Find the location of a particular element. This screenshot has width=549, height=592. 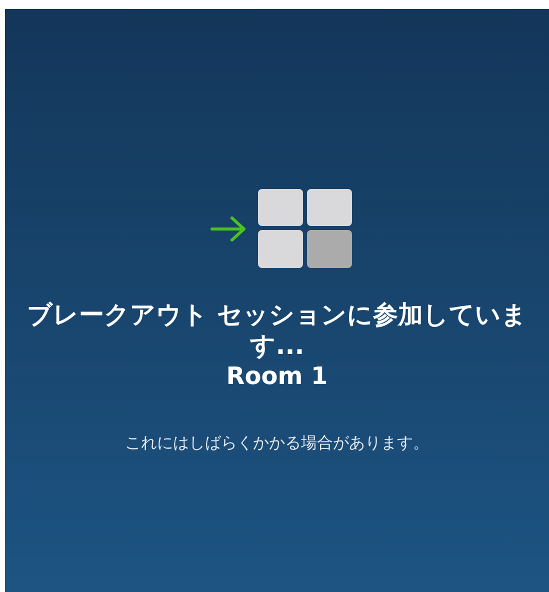

arrow-icon is located at coordinates (229, 229).